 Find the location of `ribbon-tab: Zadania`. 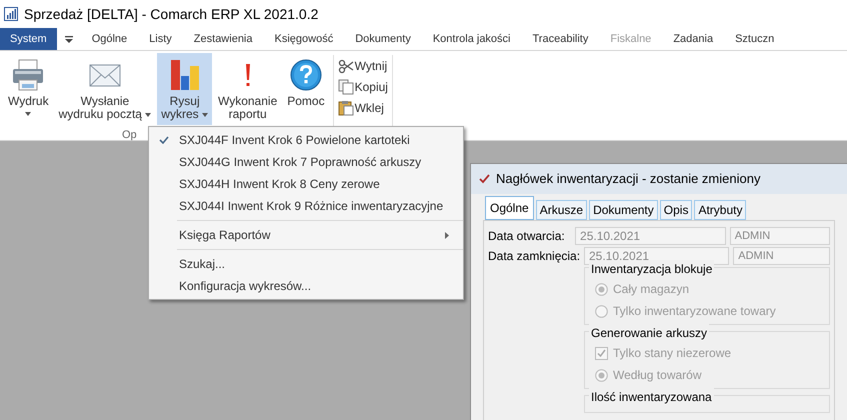

ribbon-tab: Zadania is located at coordinates (693, 39).